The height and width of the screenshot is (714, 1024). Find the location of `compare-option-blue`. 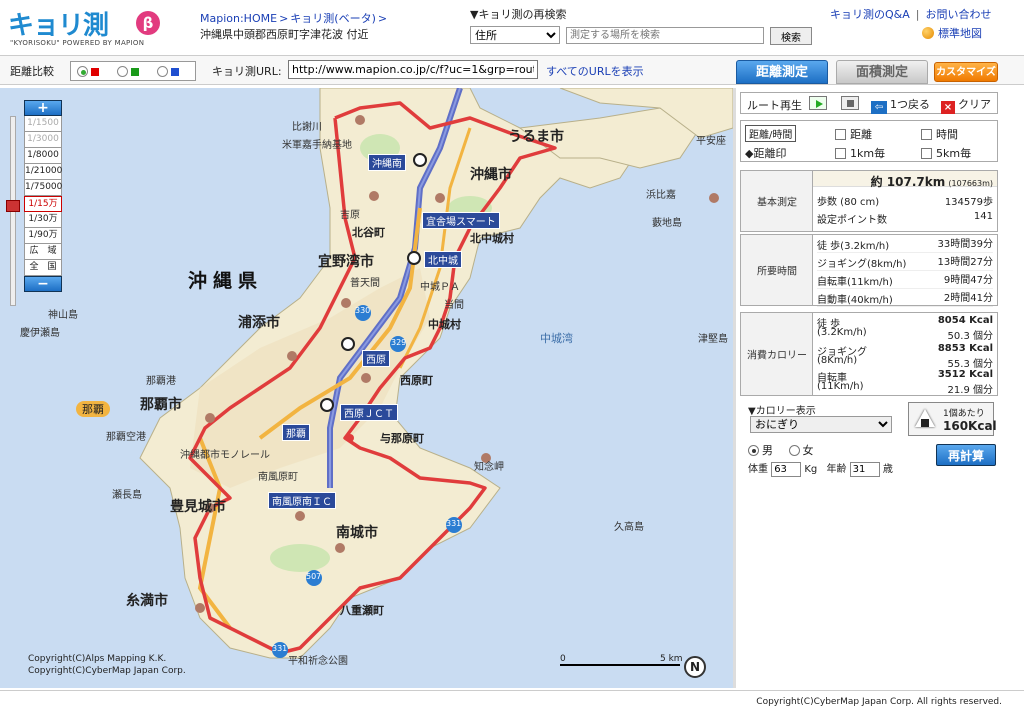

compare-option-blue is located at coordinates (171, 72).